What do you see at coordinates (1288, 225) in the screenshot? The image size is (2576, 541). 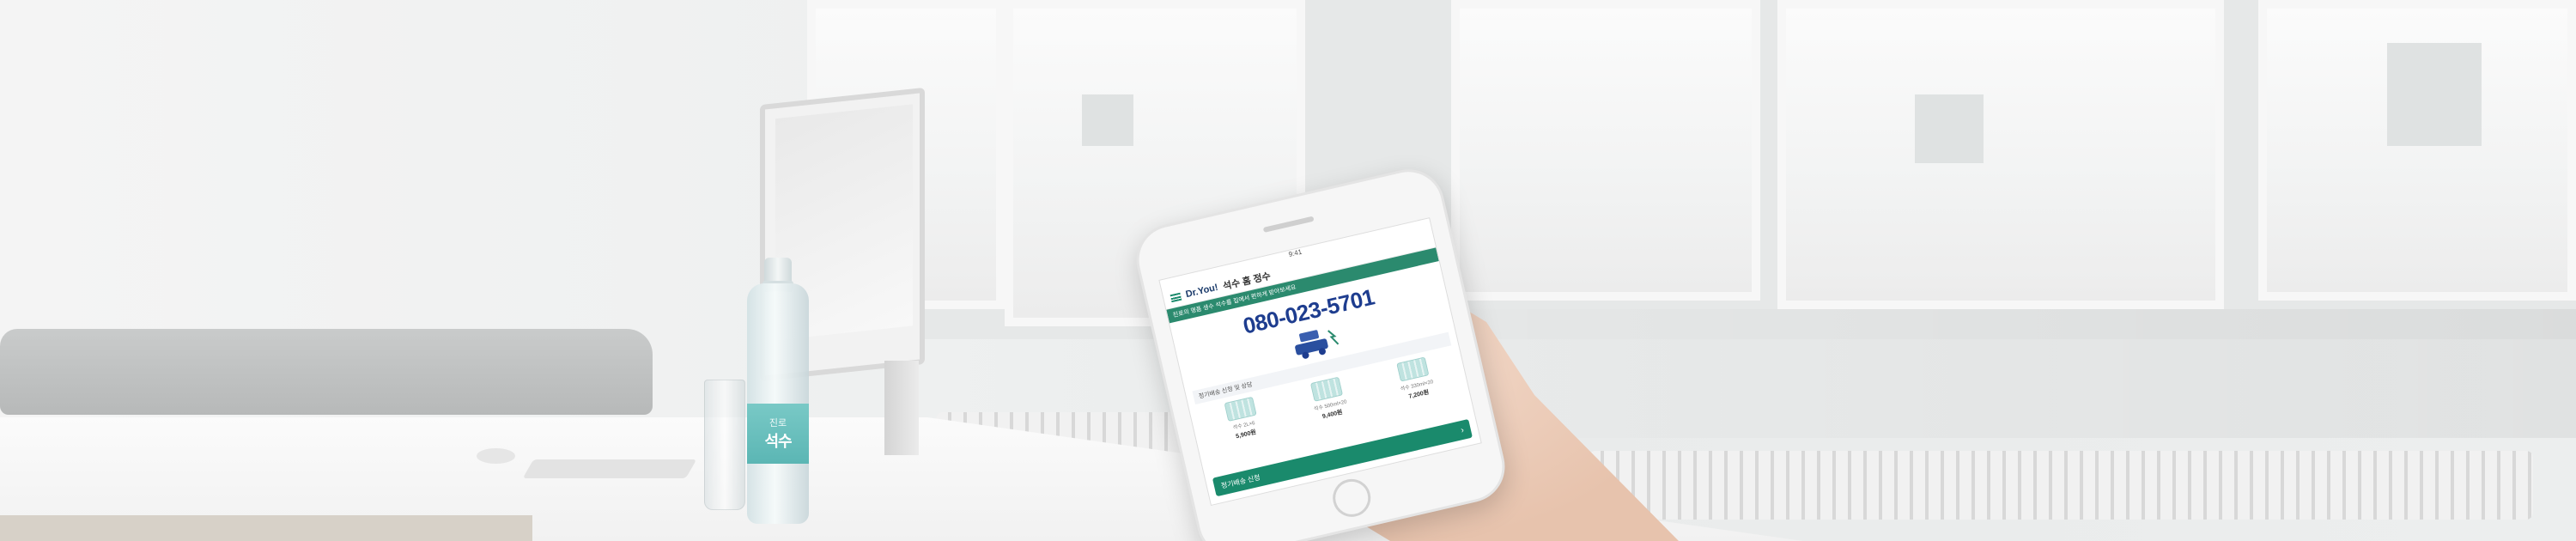 I see `earpiece` at bounding box center [1288, 225].